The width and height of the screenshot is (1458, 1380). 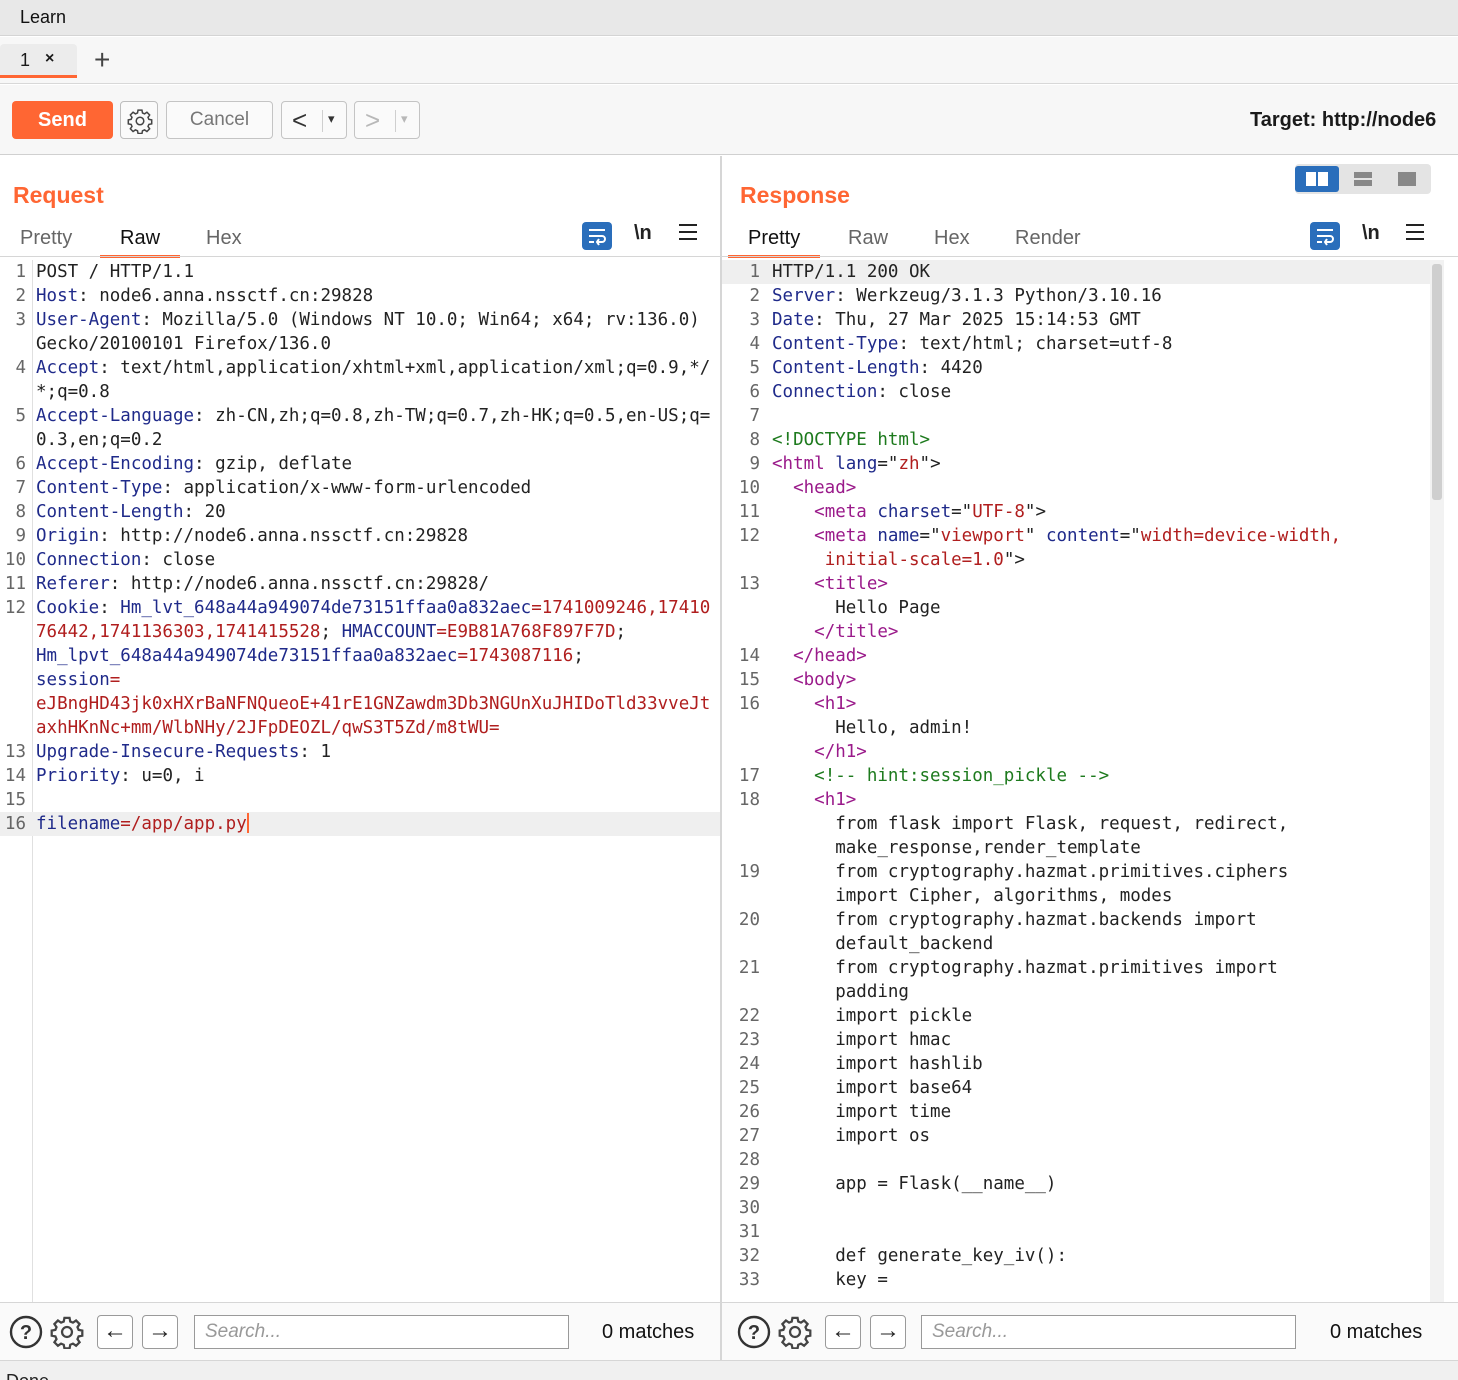 I want to click on code-line: 30, so click(x=1076, y=1208).